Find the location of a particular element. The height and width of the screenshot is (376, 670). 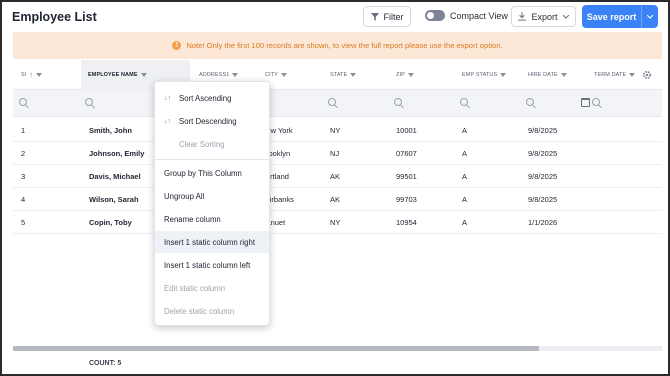

cell-zip: 07607 is located at coordinates (406, 153).